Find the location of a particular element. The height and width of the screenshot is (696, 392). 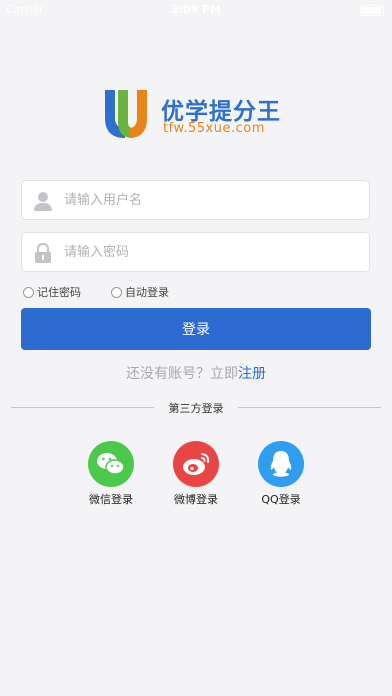

auto-login-option: 自动登录 is located at coordinates (140, 292).